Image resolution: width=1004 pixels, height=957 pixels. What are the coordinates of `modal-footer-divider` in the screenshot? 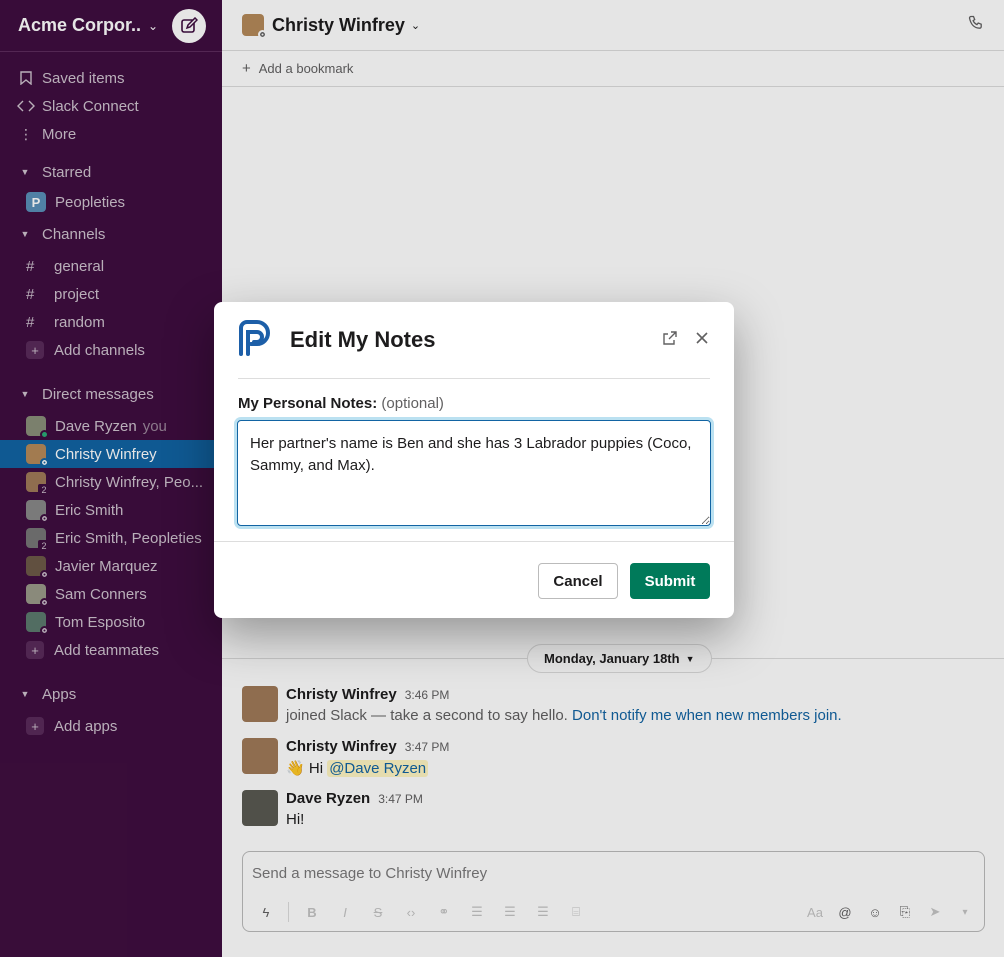 It's located at (474, 541).